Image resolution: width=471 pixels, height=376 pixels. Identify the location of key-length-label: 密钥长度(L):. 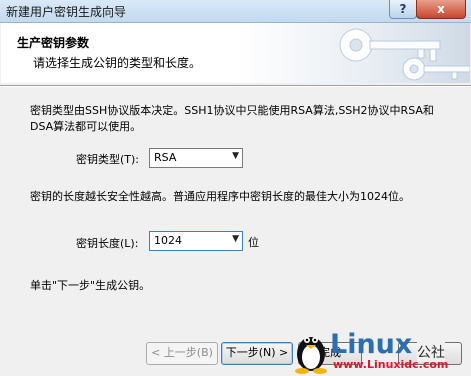
(107, 243).